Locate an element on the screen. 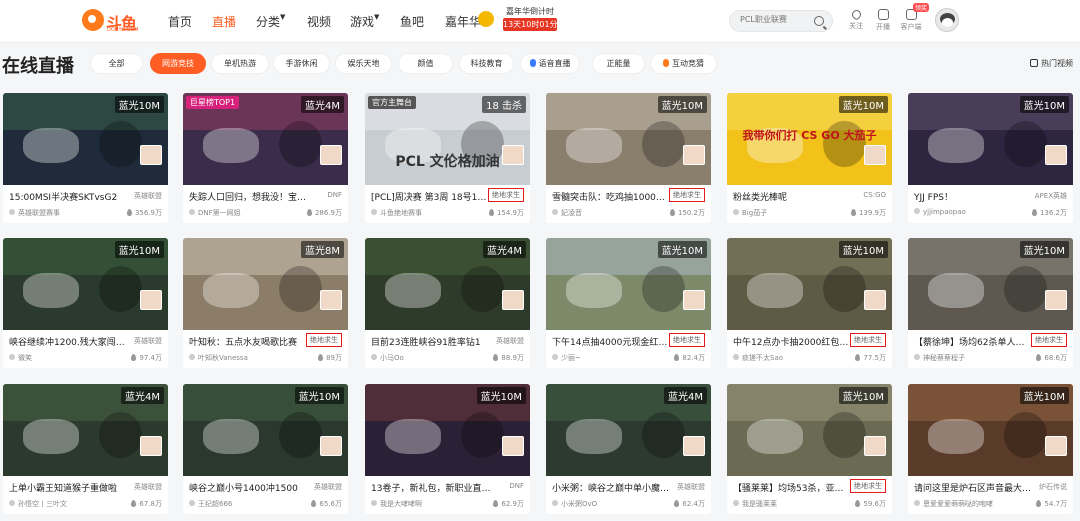 The height and width of the screenshot is (521, 1080). streamer-name: 妃凌音 is located at coordinates (602, 213).